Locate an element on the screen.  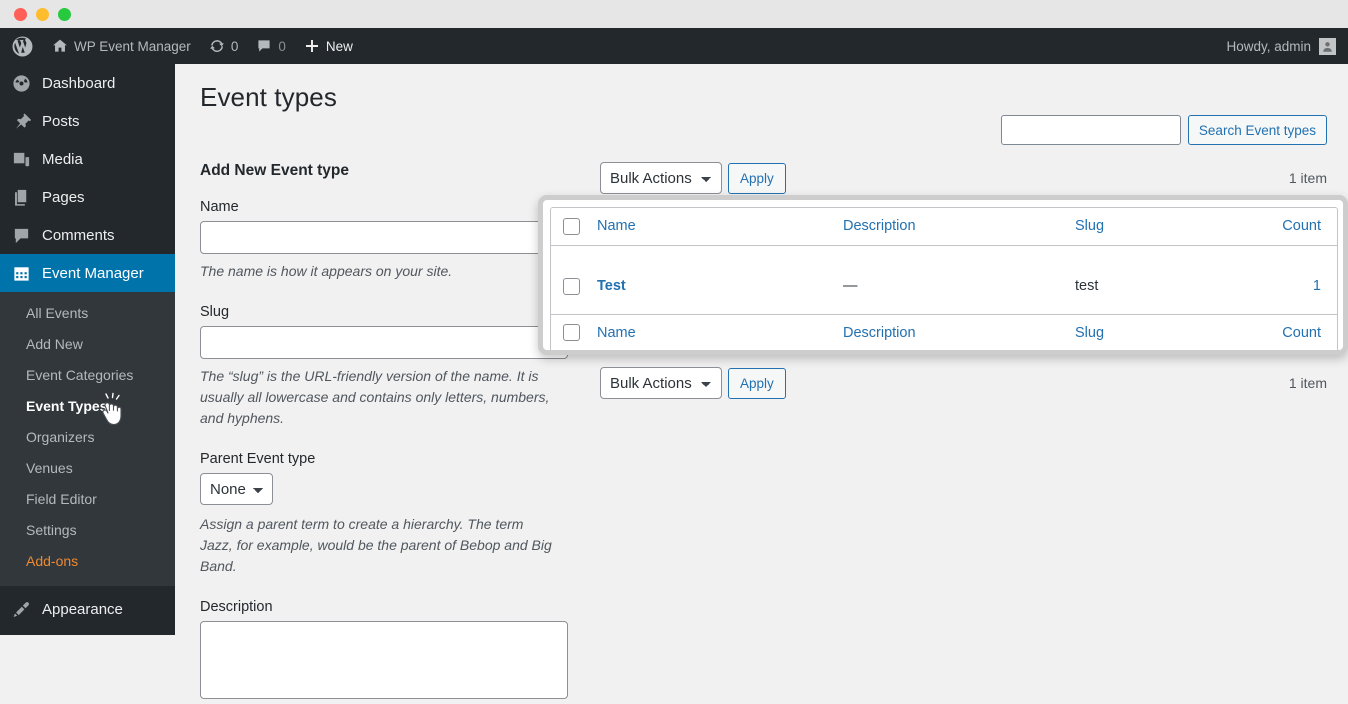
sidebar-item-label: Media is located at coordinates (62, 159).